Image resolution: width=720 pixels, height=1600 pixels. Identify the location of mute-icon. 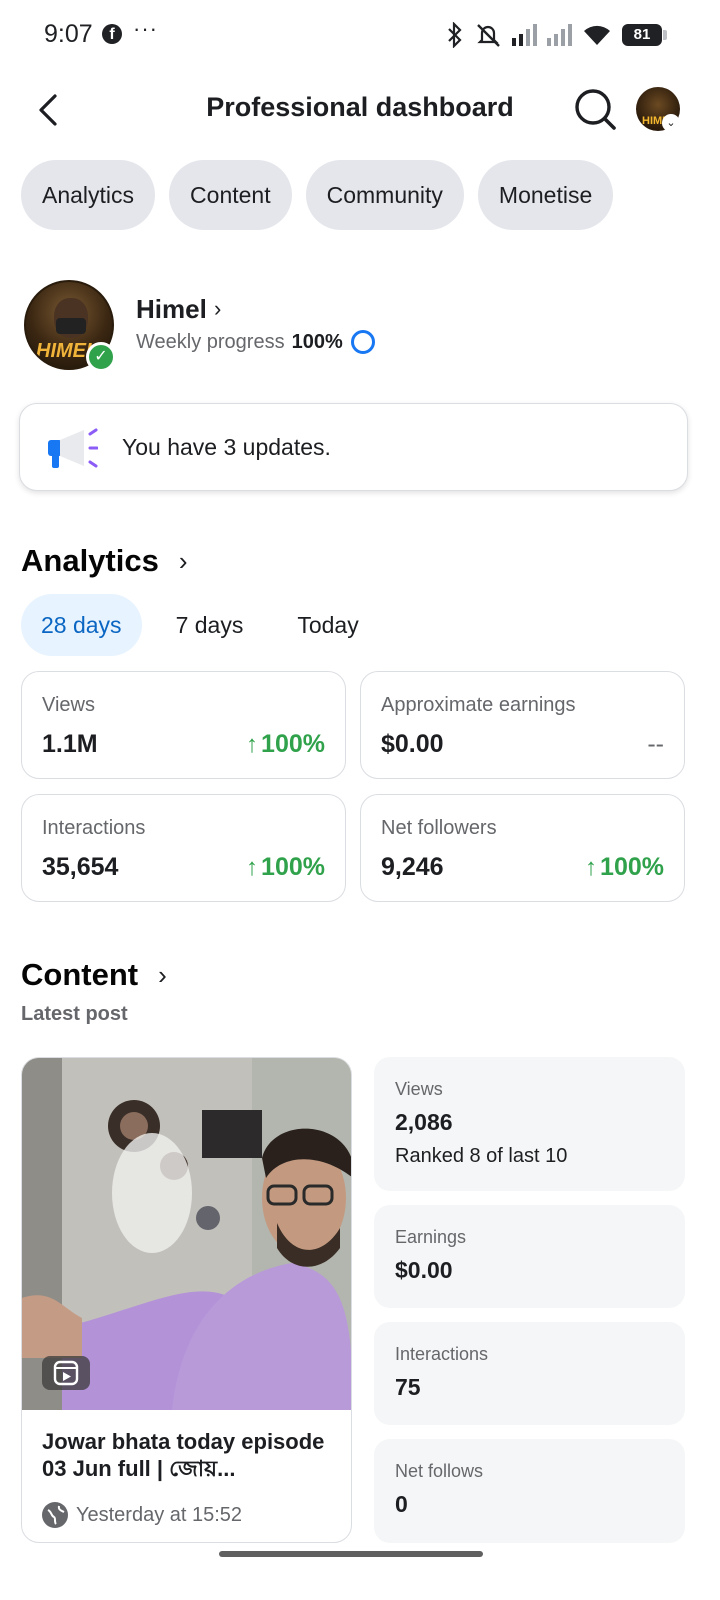
(488, 35).